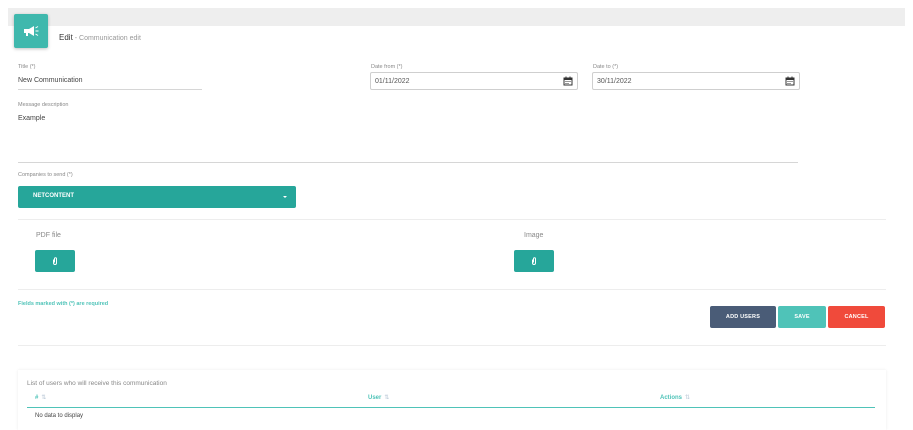  I want to click on column-header-actions: Actions ⇅, so click(675, 397).